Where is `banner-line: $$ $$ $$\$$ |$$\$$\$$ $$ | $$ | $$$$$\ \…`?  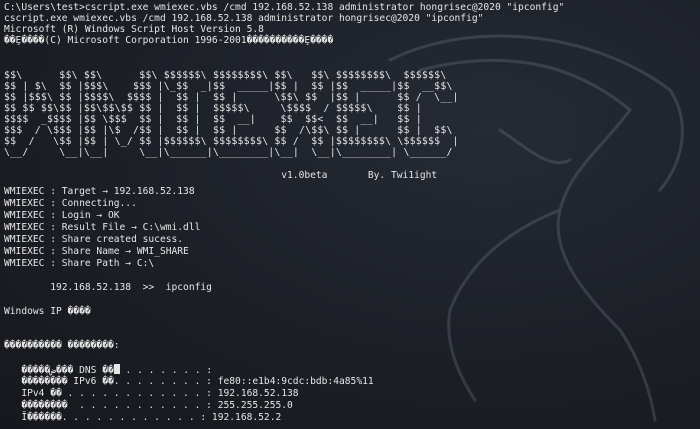 banner-line: $$ $$ $$\$$ |$$\$$\$$ $$ | $$ | $$$$$\ \… is located at coordinates (213, 108).